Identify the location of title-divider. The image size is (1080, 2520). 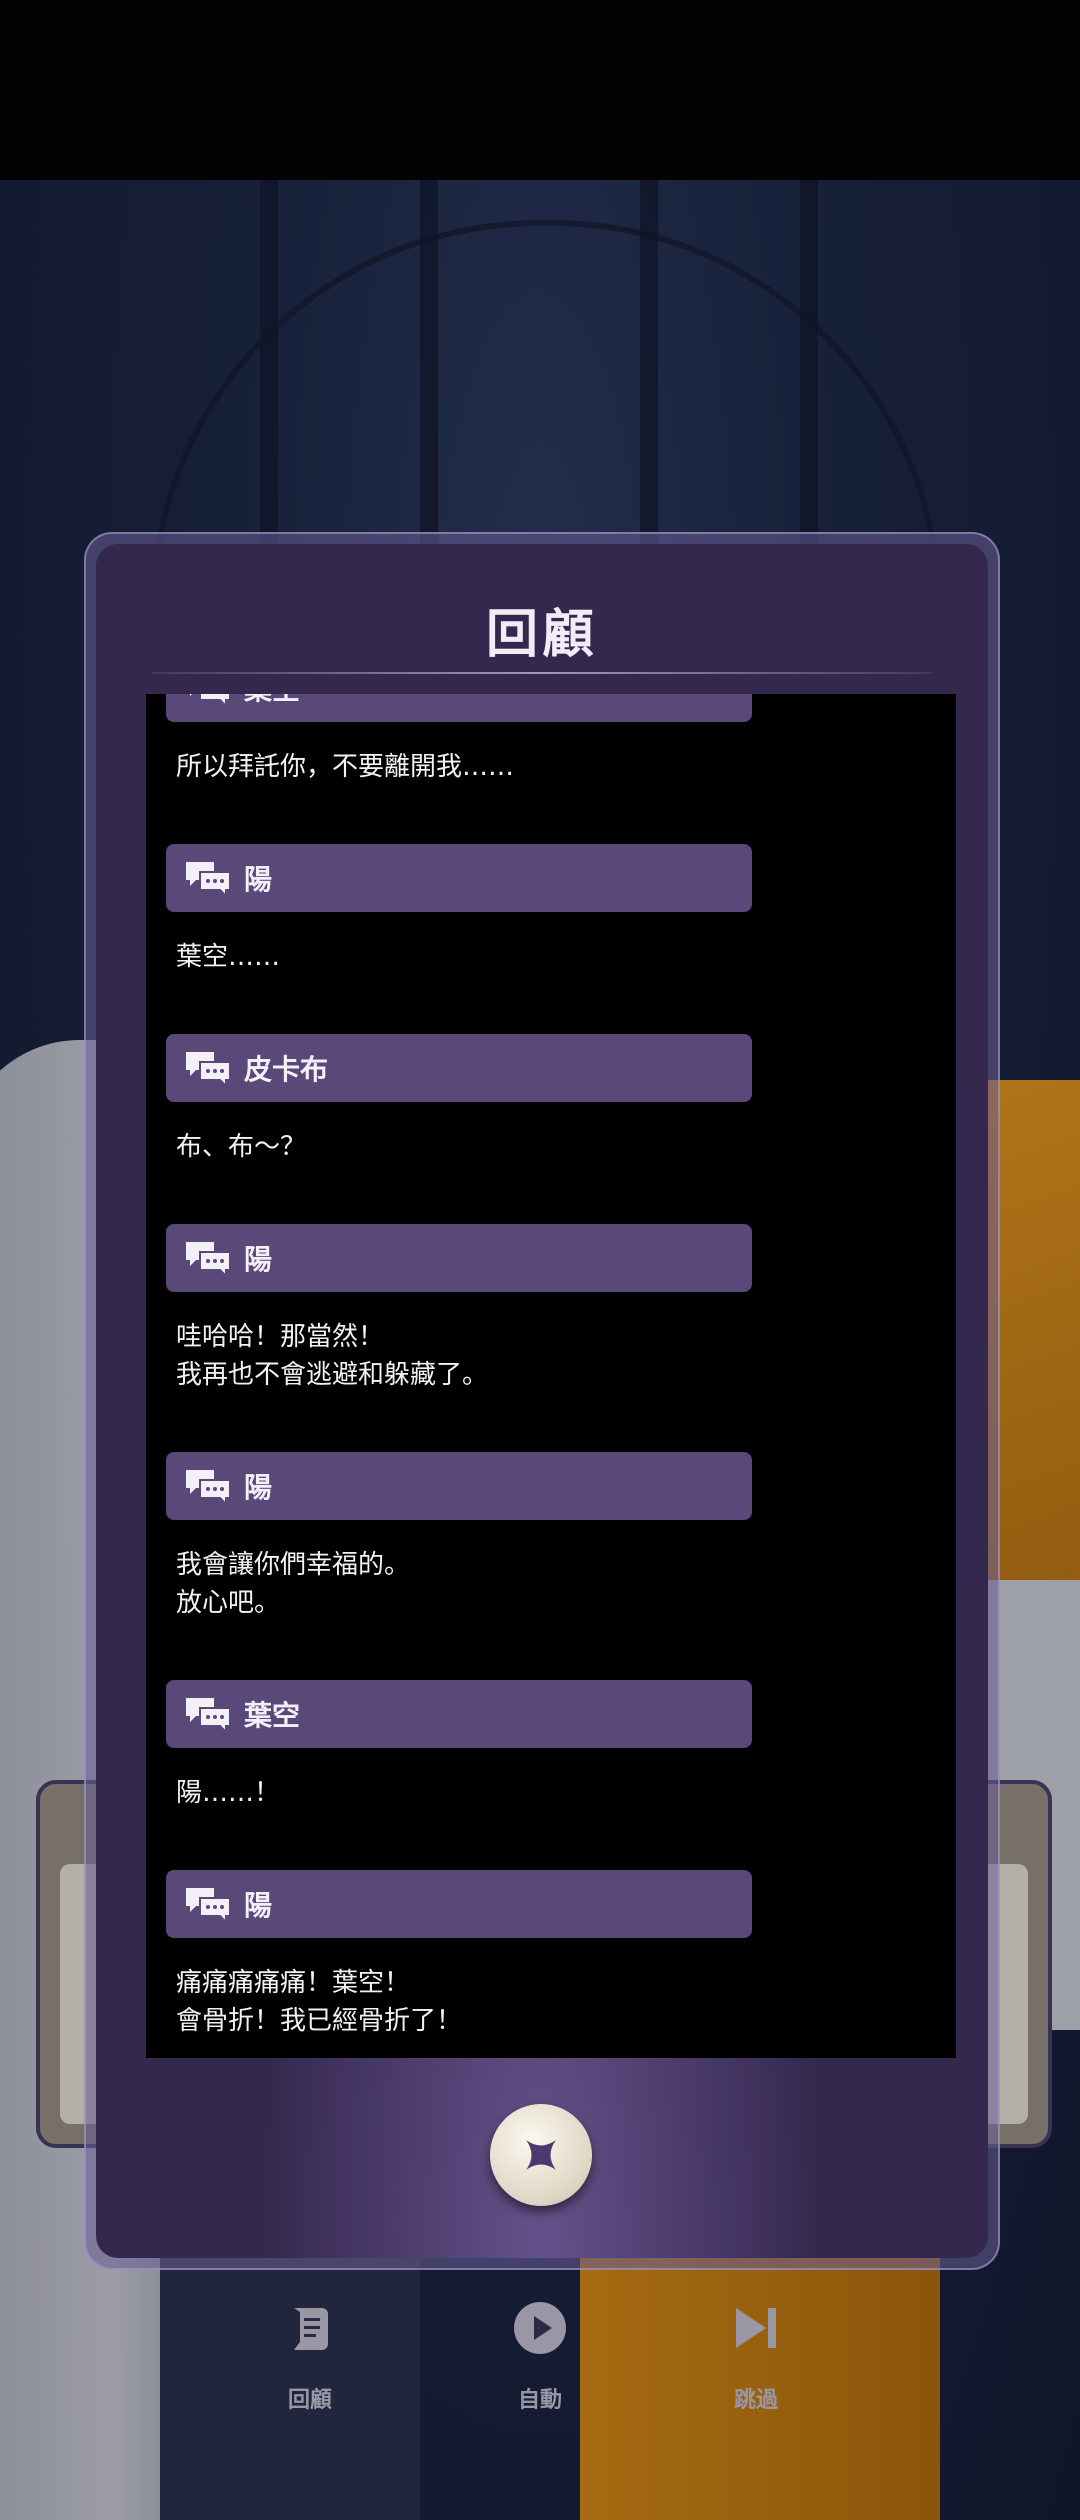
(542, 673).